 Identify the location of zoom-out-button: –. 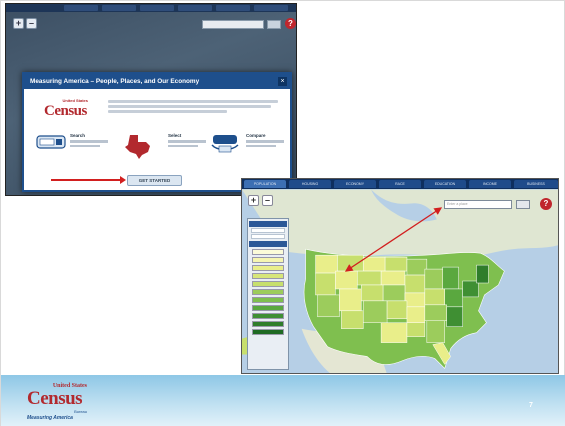
(31, 23).